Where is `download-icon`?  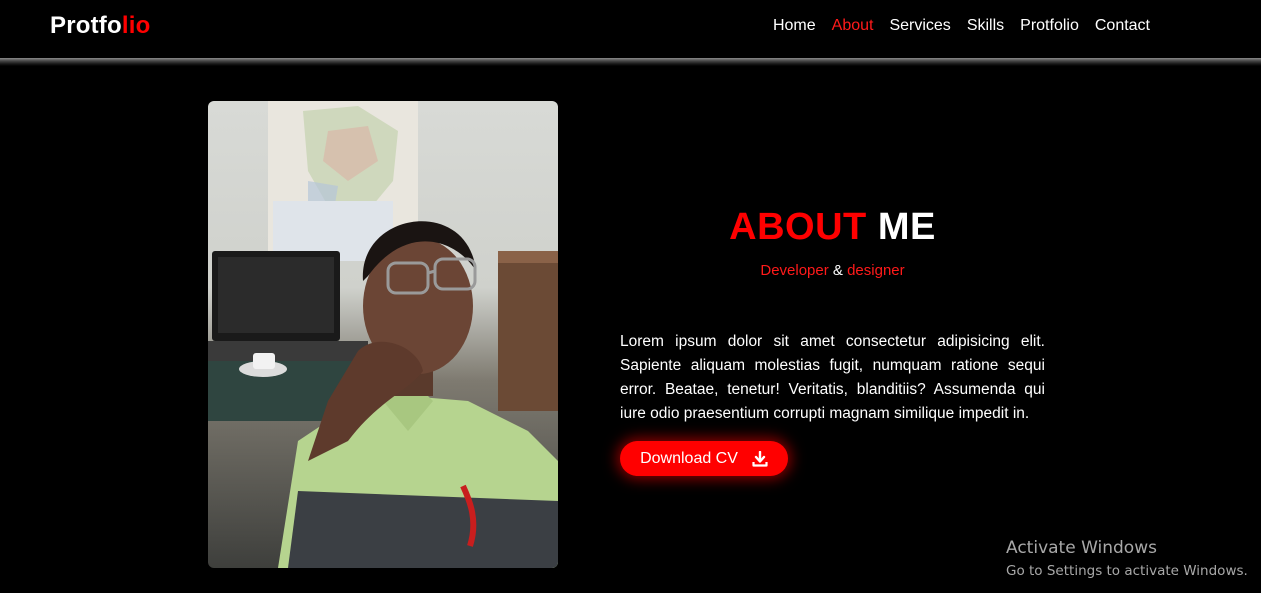 download-icon is located at coordinates (760, 458).